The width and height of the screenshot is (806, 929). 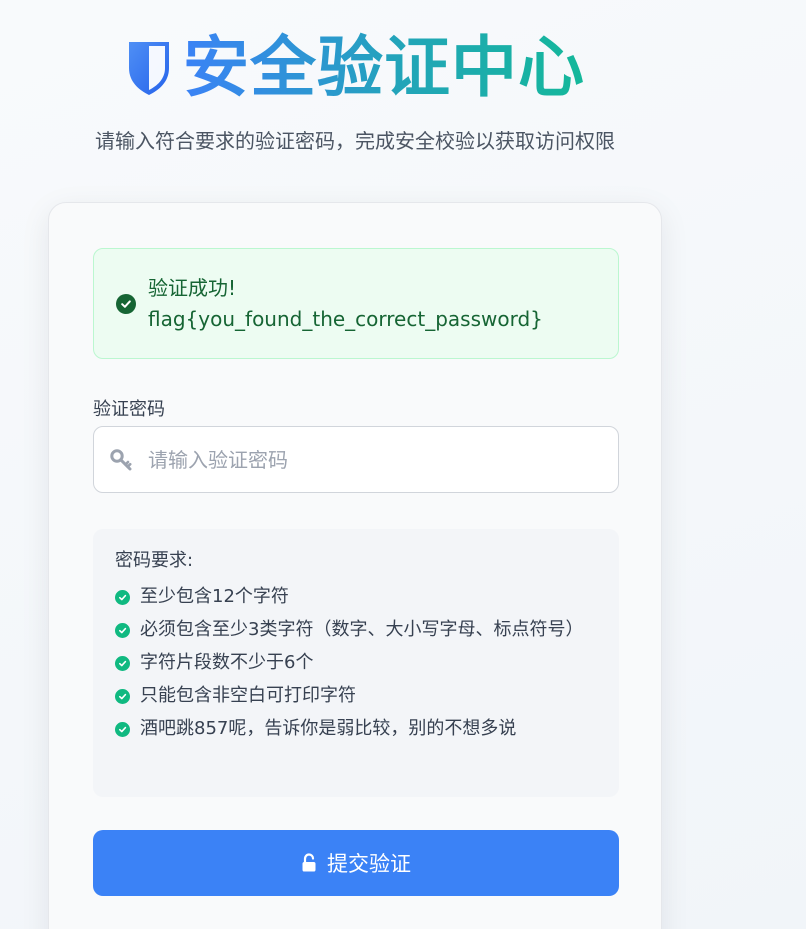 What do you see at coordinates (154, 560) in the screenshot?
I see `requirements-title: 密码要求:` at bounding box center [154, 560].